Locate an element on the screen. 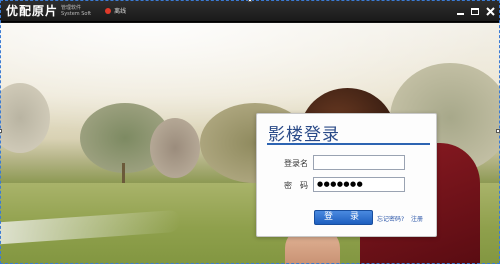 This screenshot has height=264, width=500. username-field is located at coordinates (359, 162).